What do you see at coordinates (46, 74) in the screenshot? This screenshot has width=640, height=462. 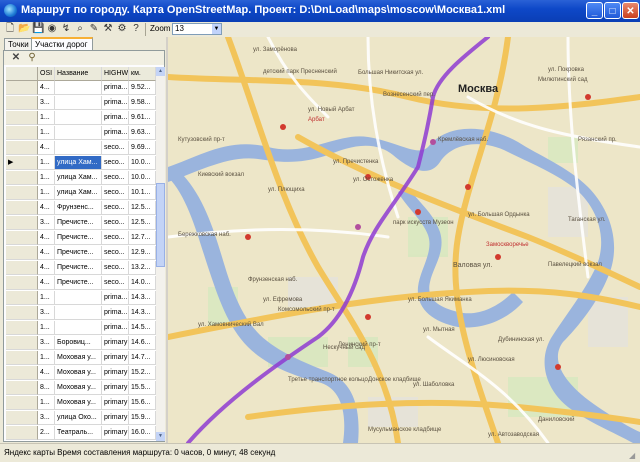 I see `column-header-osi: OSI` at bounding box center [46, 74].